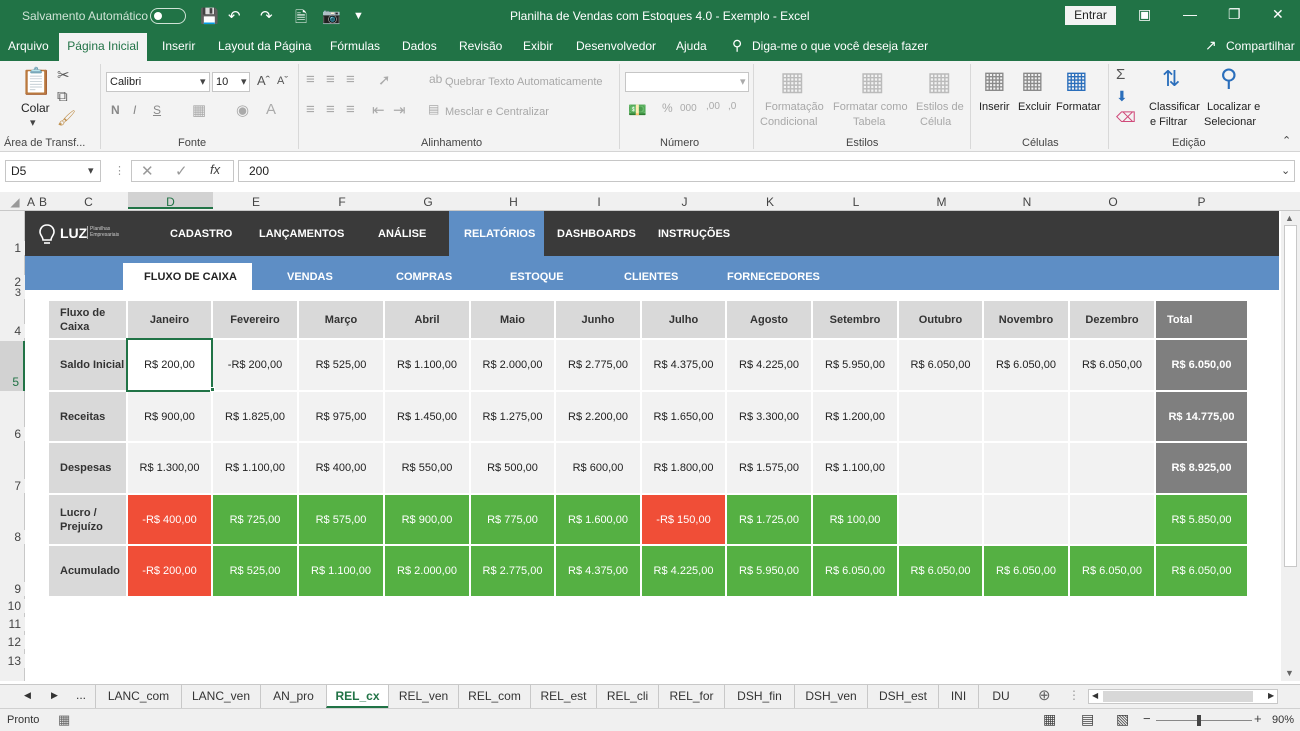 Image resolution: width=1300 pixels, height=731 pixels. I want to click on column-header: G, so click(428, 202).